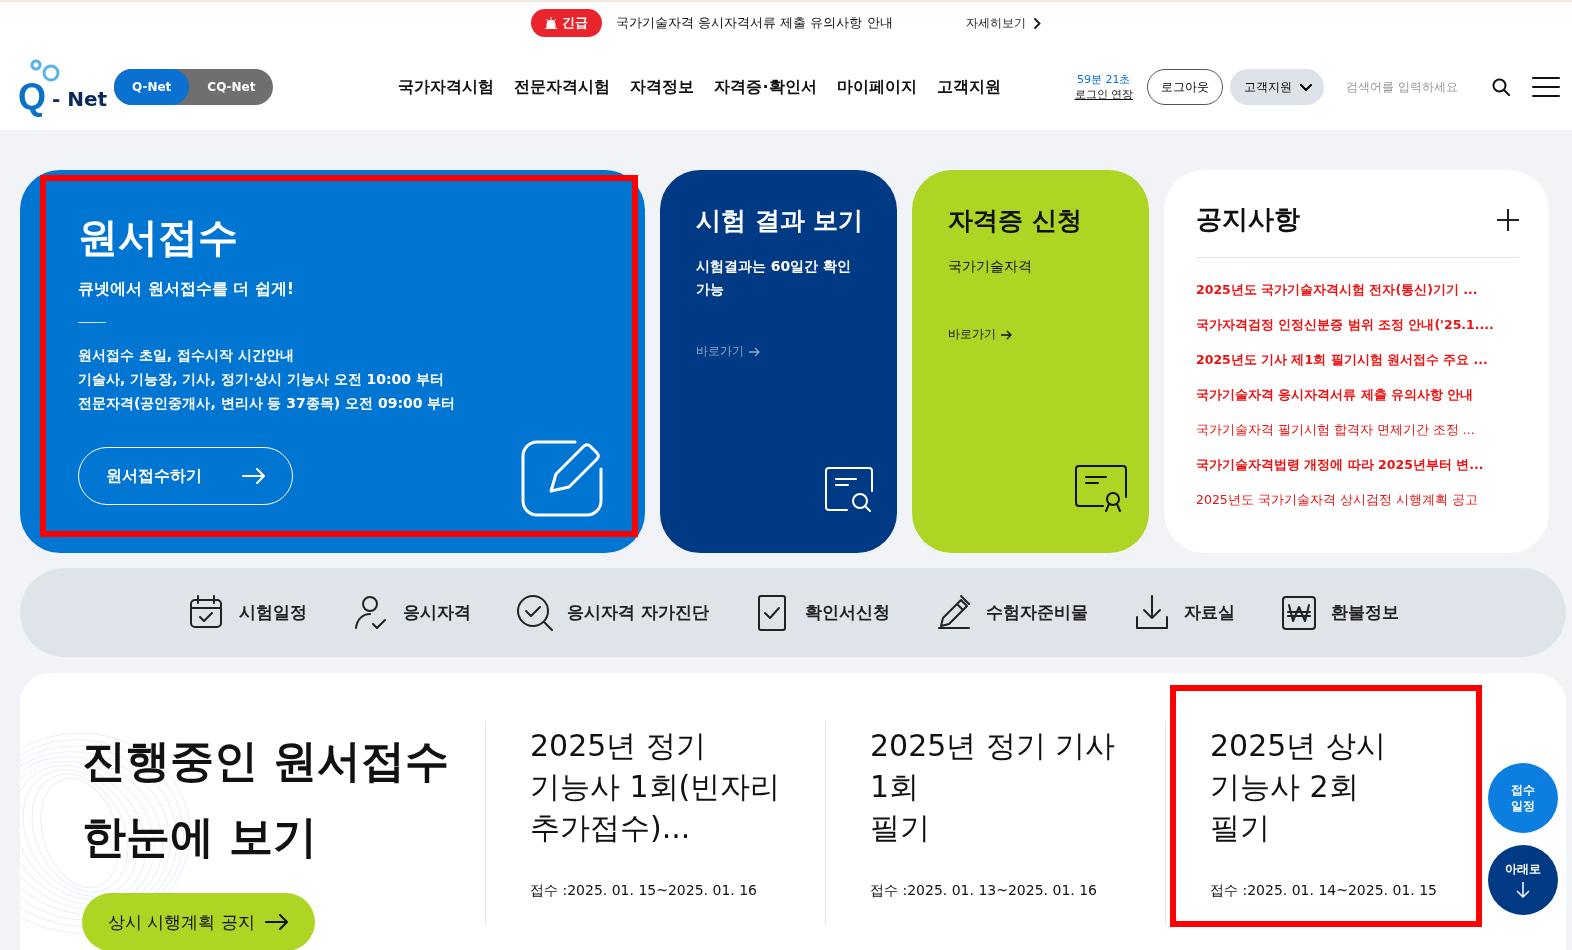  I want to click on notice-link: 국가기술자격 응시자격서류 제출 유의사항 안내, so click(1335, 394).